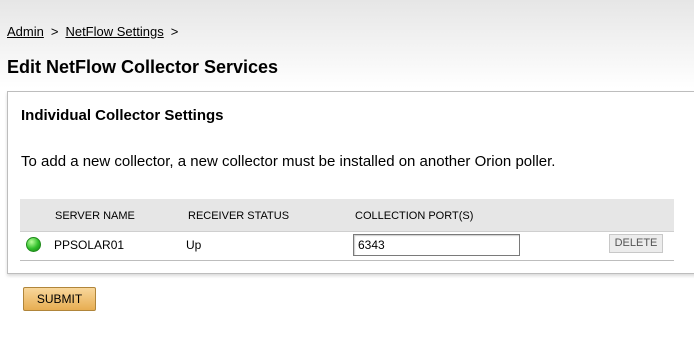 The width and height of the screenshot is (694, 337). Describe the element at coordinates (194, 245) in the screenshot. I see `receiver-status-cell: Up` at that location.